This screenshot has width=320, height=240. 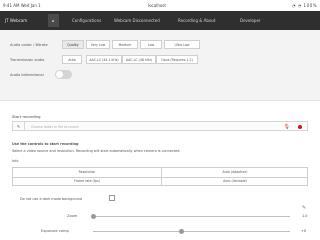 What do you see at coordinates (53, 20) in the screenshot?
I see `tab-home: ⌂` at bounding box center [53, 20].